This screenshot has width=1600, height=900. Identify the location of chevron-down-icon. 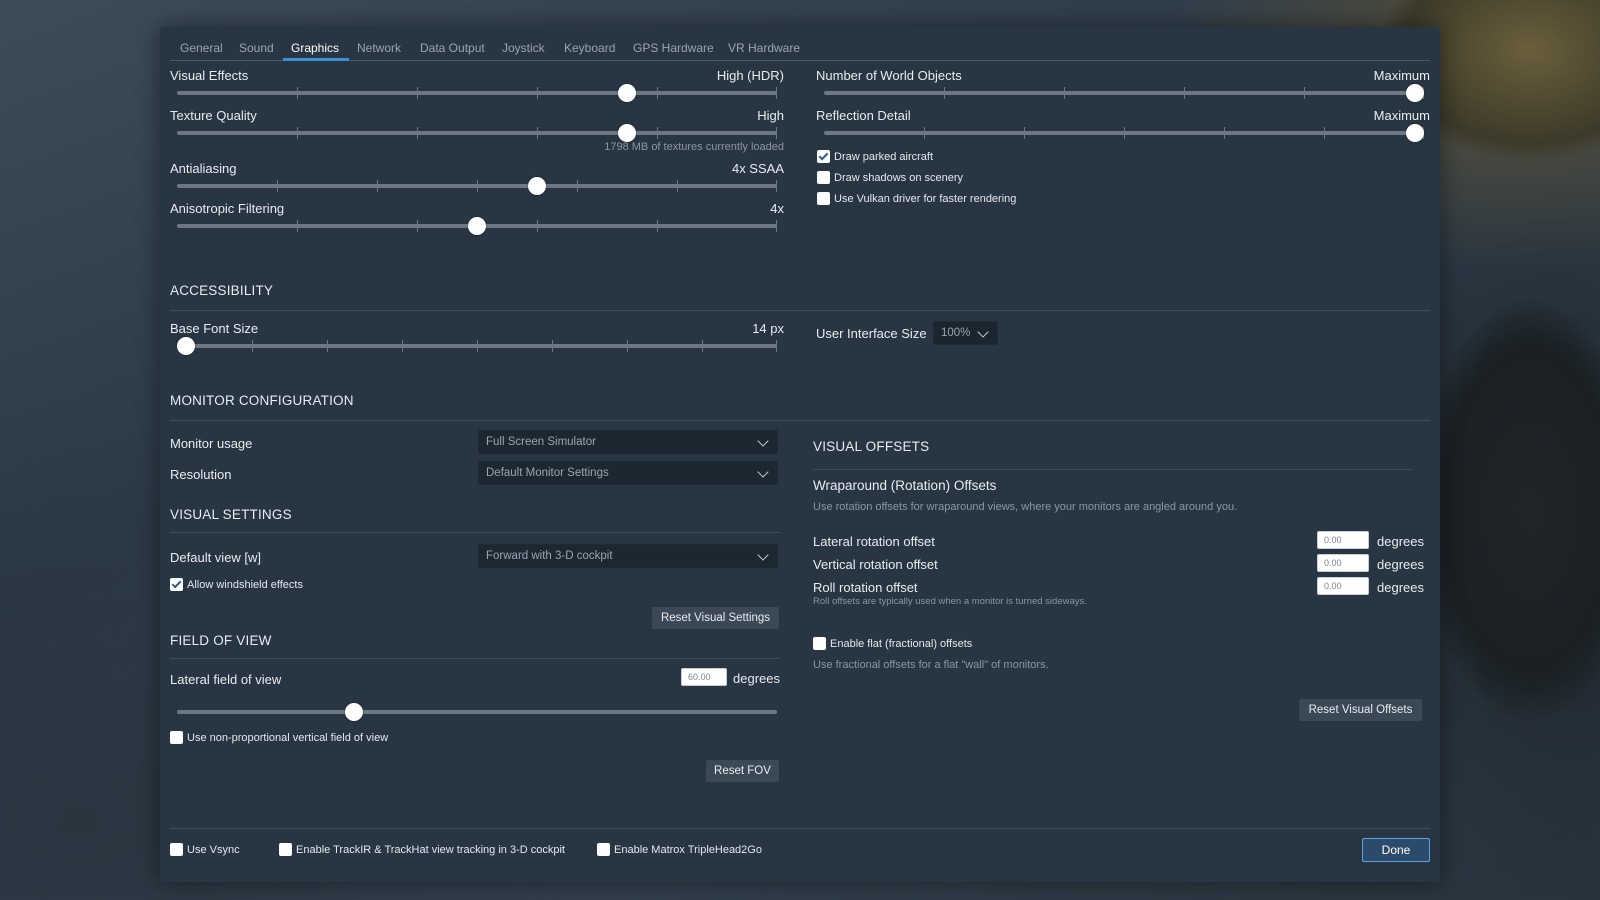
(983, 332).